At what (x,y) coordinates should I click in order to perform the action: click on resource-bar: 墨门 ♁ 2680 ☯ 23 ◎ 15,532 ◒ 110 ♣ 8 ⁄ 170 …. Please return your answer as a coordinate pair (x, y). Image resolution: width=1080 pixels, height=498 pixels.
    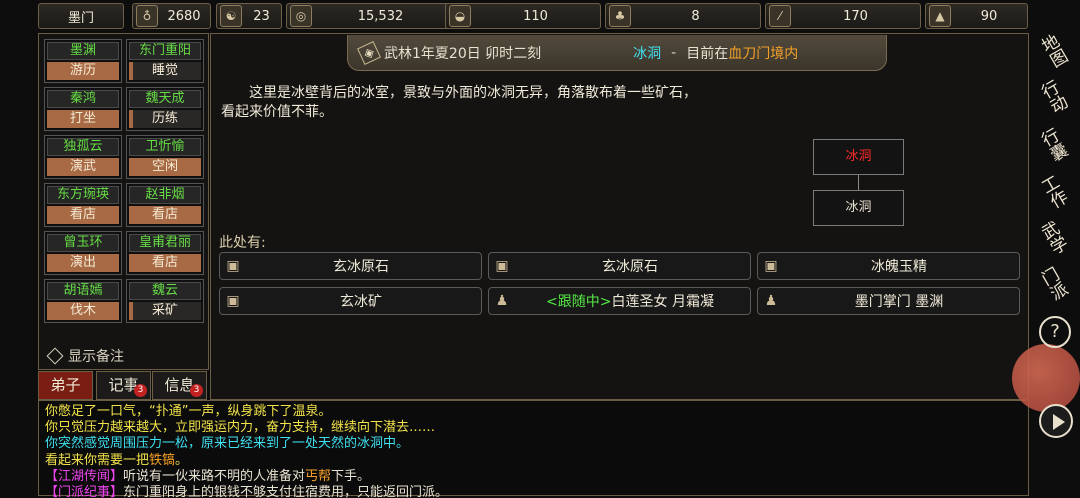
    Looking at the image, I should click on (533, 16).